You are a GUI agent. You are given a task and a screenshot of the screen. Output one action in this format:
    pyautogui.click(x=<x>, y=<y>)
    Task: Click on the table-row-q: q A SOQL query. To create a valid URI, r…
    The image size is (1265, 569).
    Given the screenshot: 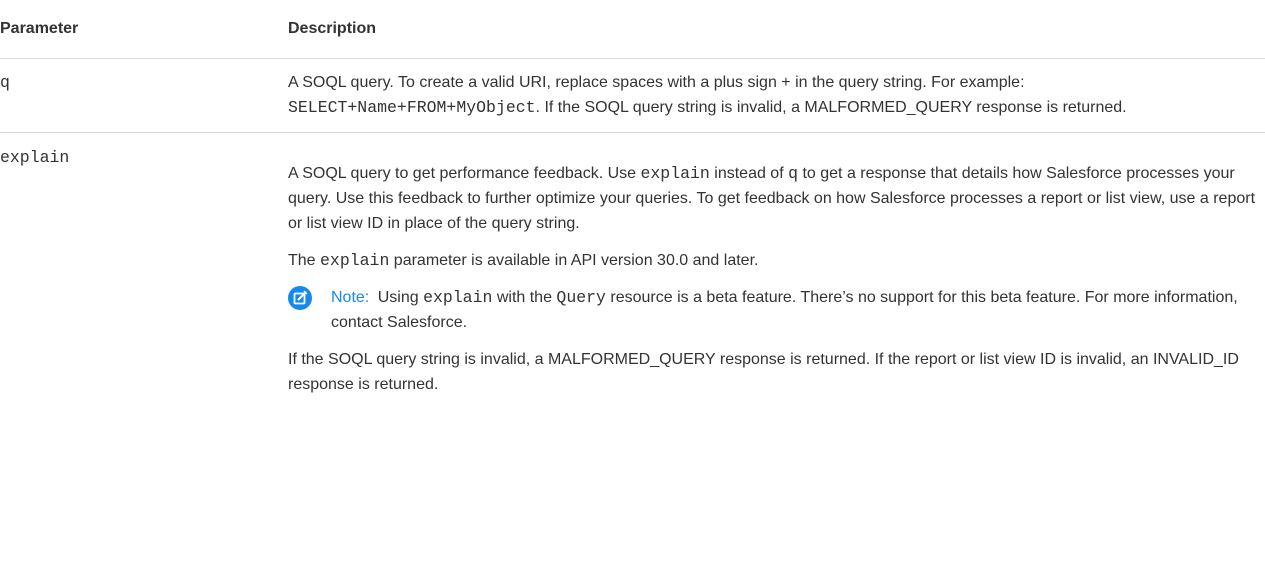 What is the action you would take?
    pyautogui.click(x=632, y=95)
    